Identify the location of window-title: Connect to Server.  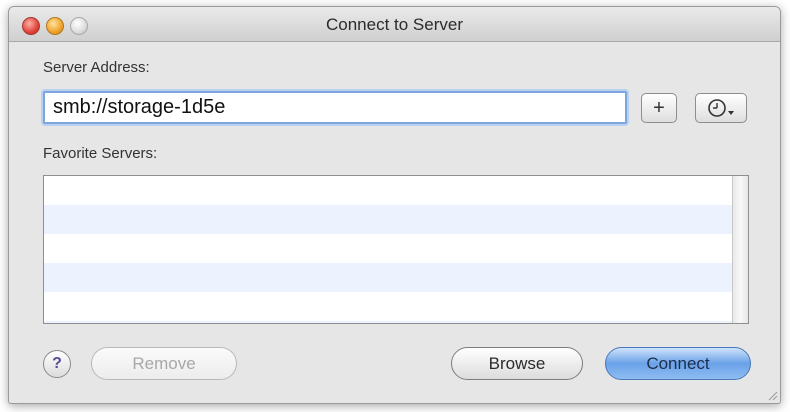
(394, 24).